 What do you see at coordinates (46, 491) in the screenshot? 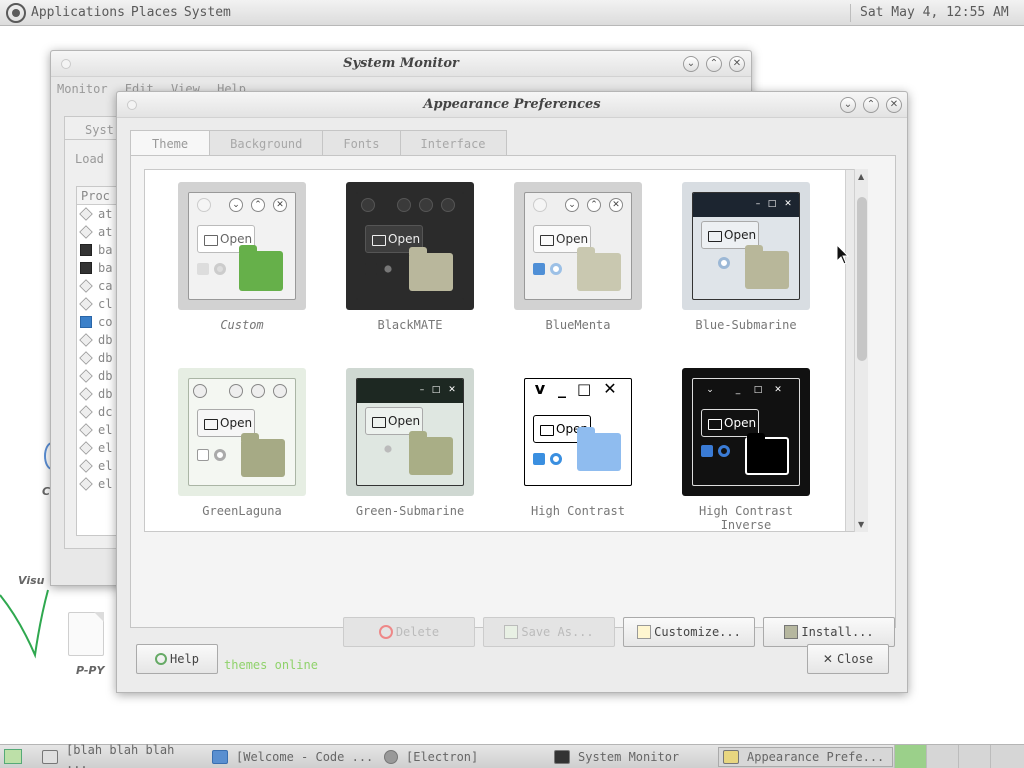
I see `desktop-label-c: C` at bounding box center [46, 491].